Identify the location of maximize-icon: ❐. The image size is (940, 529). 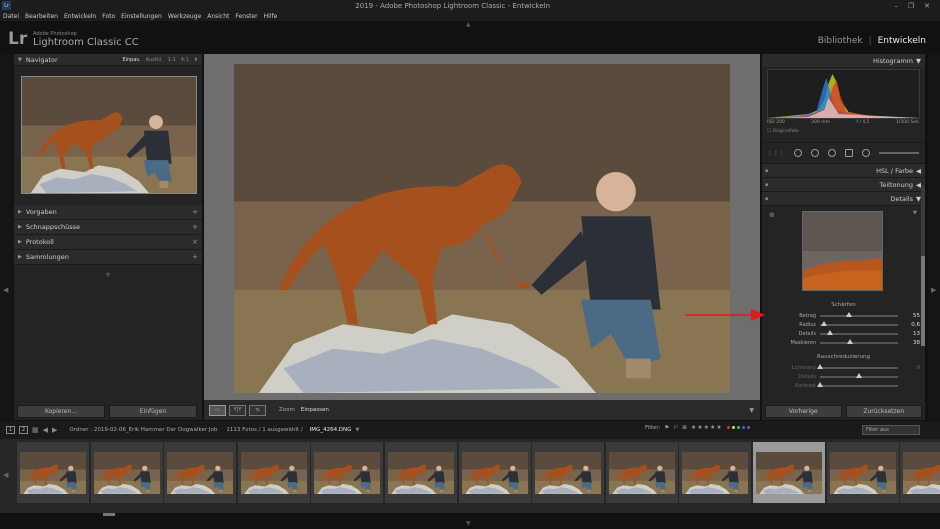
(911, 6).